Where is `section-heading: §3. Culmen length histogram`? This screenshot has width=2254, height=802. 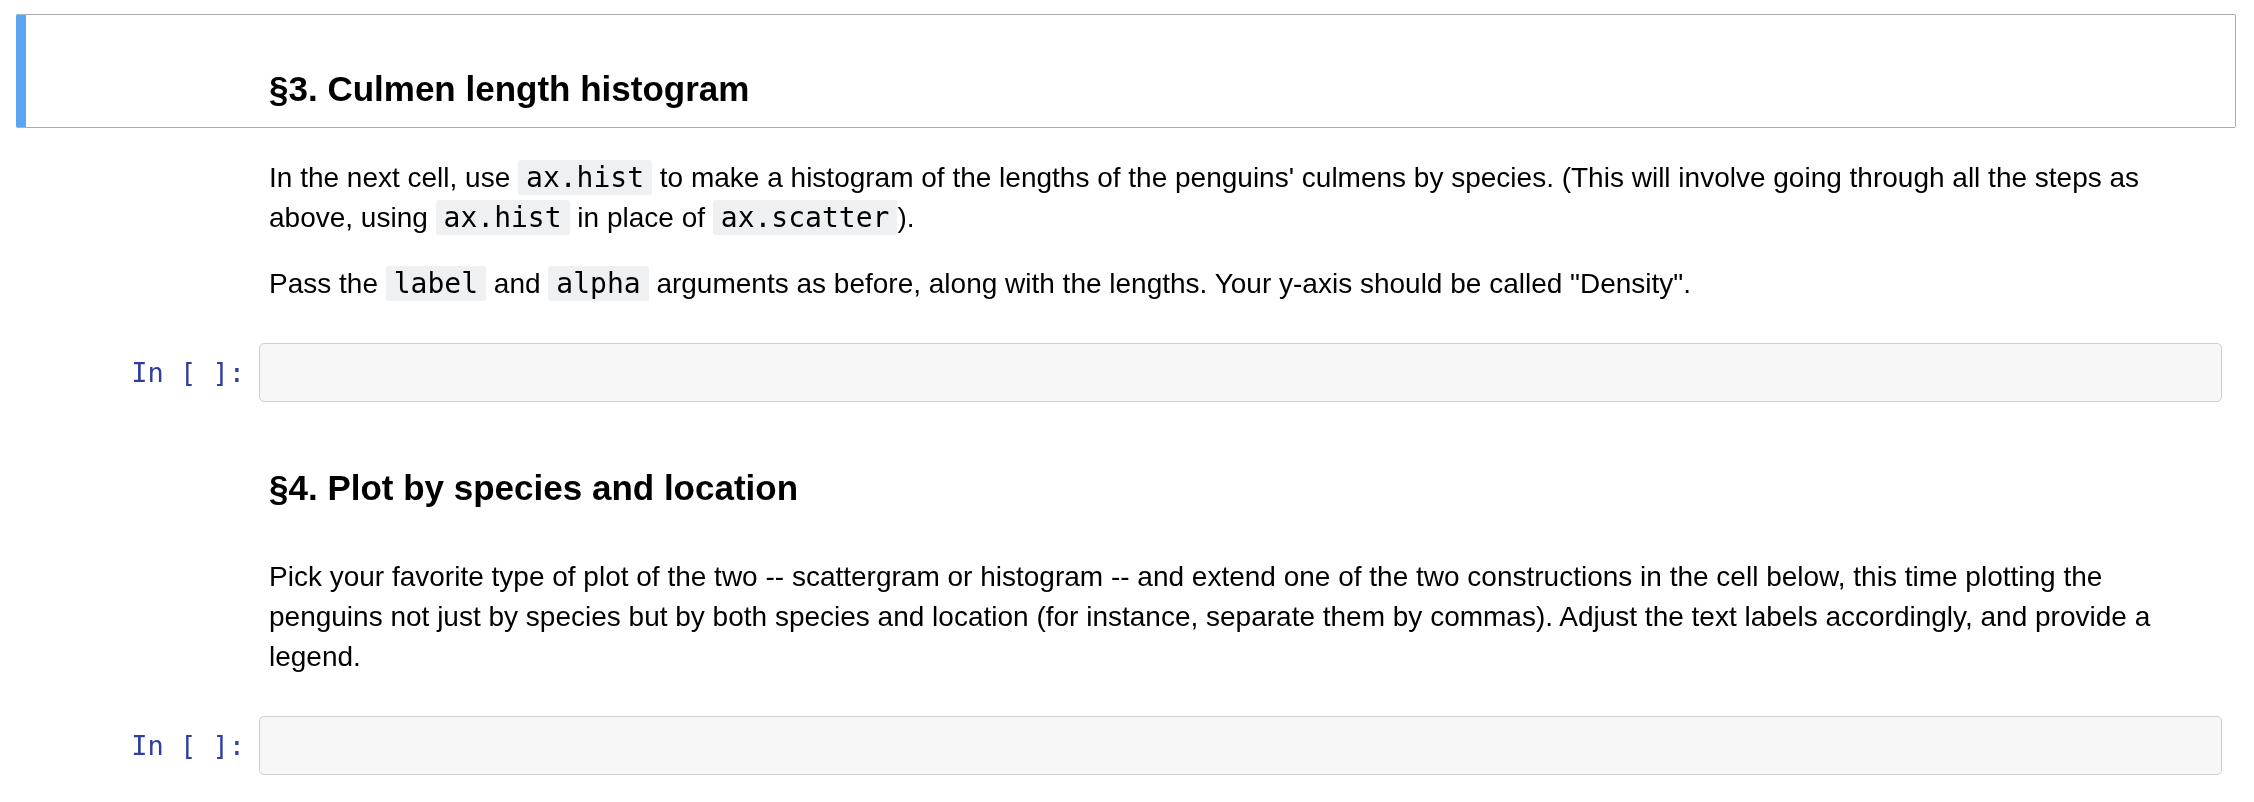
section-heading: §3. Culmen length histogram is located at coordinates (510, 89).